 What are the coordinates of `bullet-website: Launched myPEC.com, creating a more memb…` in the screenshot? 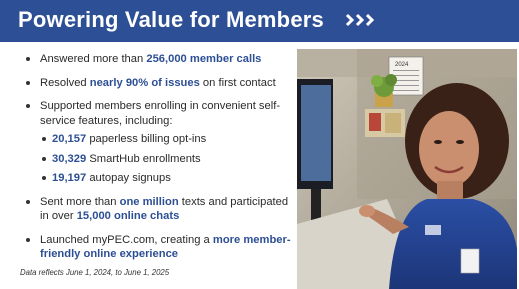 It's located at (157, 247).